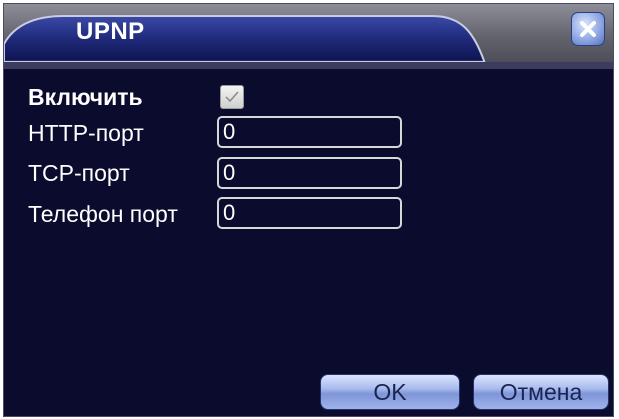 This screenshot has height=419, width=619. I want to click on tcp-port-input, so click(309, 173).